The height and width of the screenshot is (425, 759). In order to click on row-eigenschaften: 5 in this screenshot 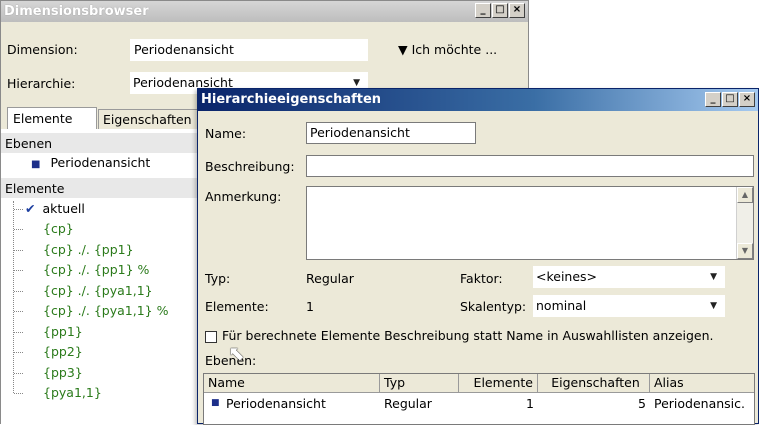, I will do `click(642, 403)`.